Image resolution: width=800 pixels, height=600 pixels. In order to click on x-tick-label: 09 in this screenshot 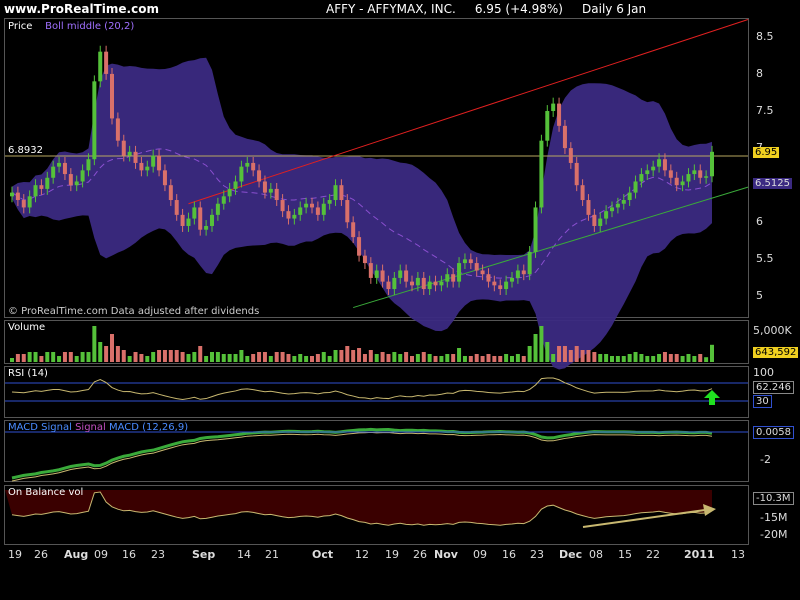, I will do `click(480, 554)`.